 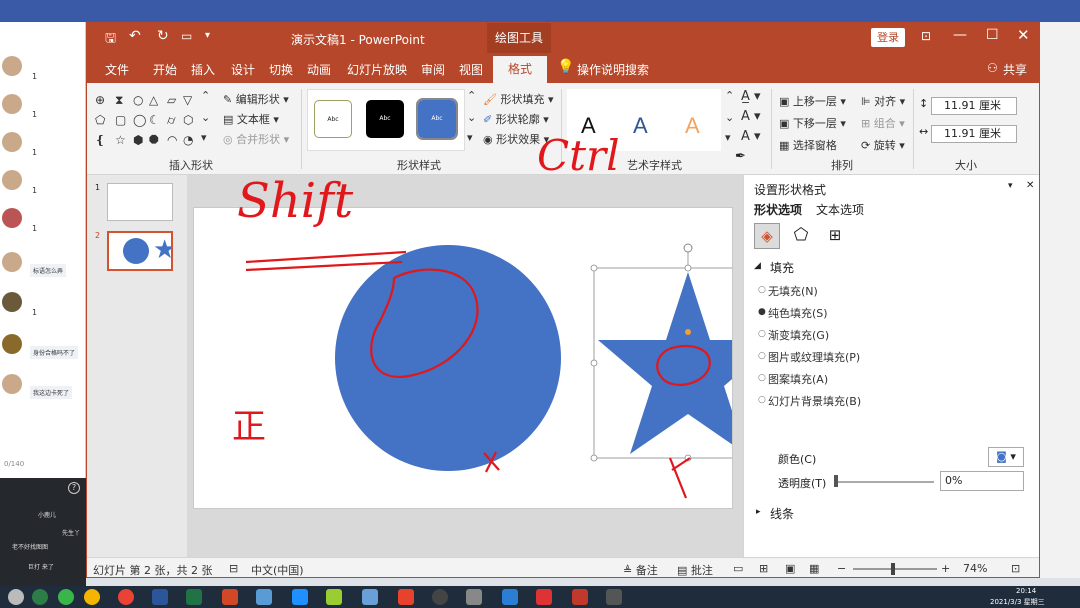 What do you see at coordinates (117, 69) in the screenshot?
I see `tab-file: 文件` at bounding box center [117, 69].